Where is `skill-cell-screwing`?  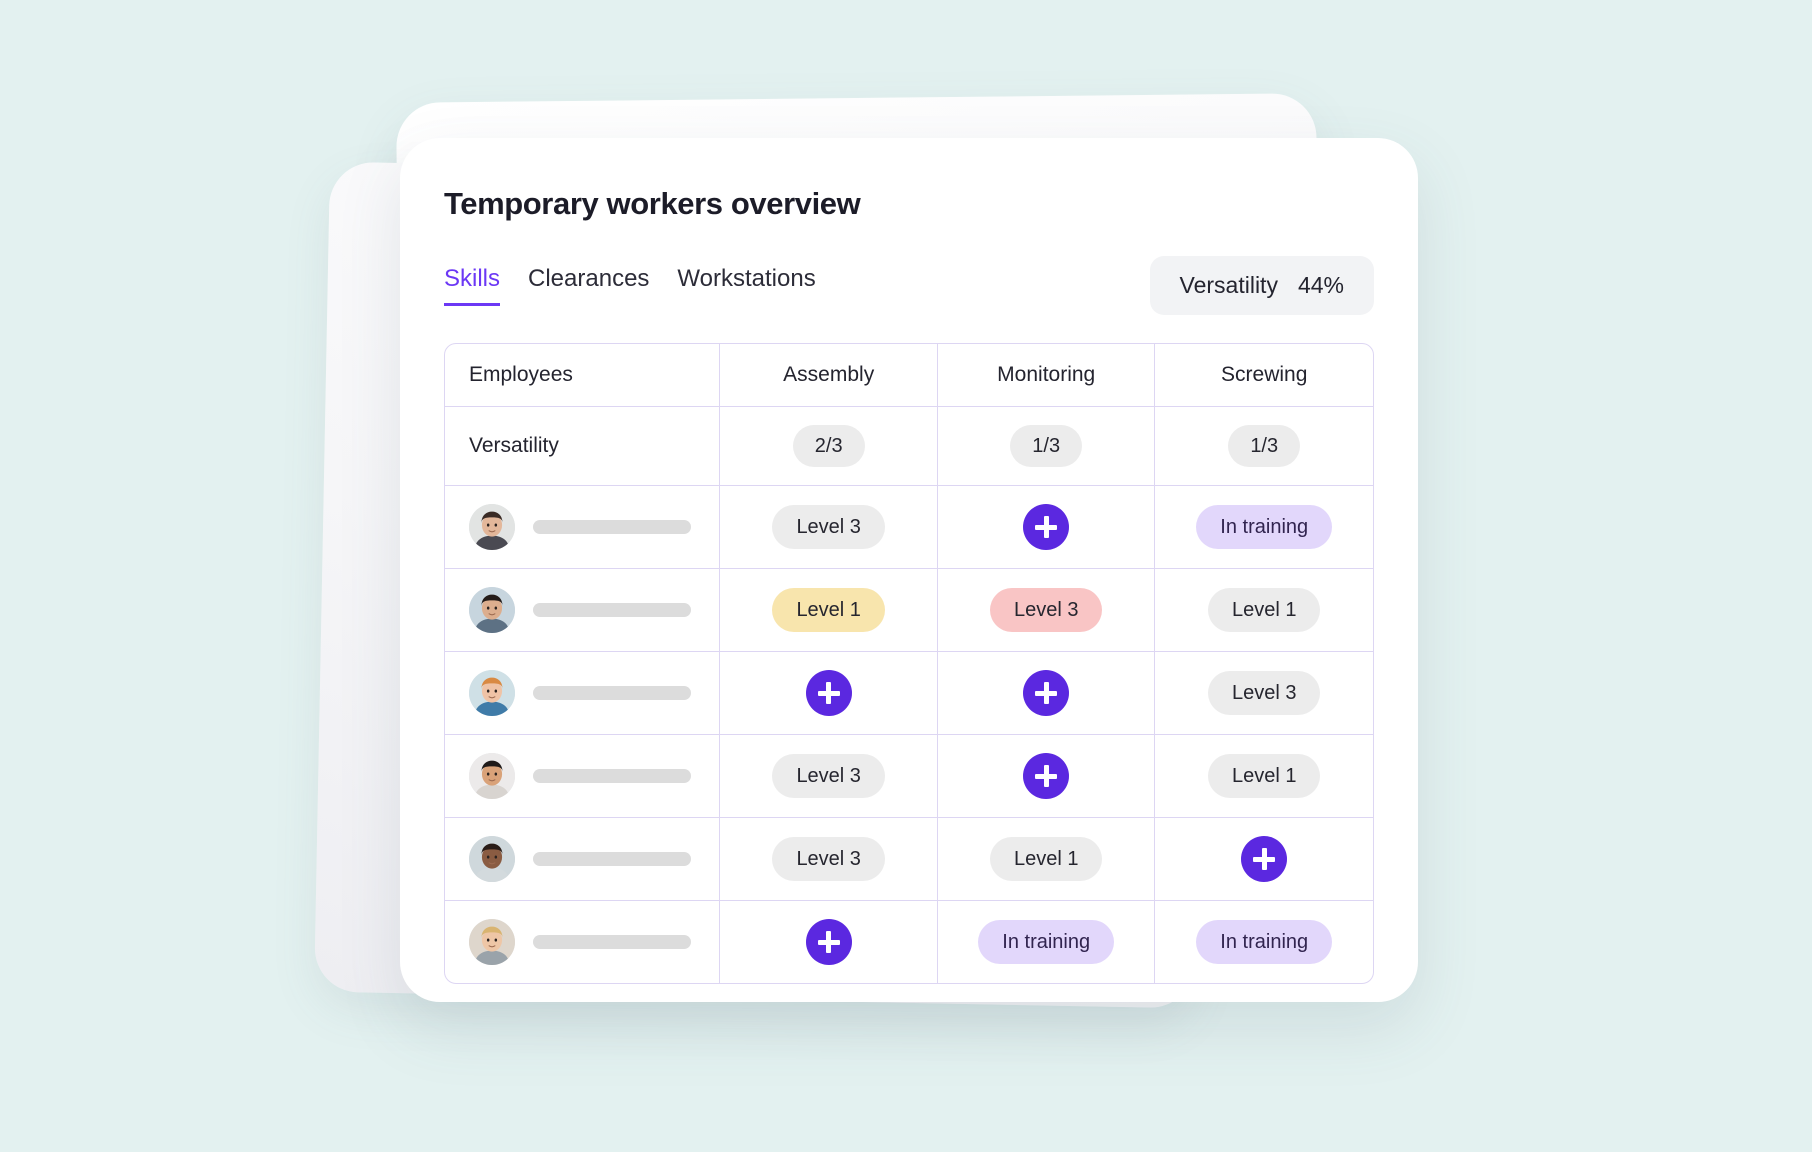 skill-cell-screwing is located at coordinates (1264, 859).